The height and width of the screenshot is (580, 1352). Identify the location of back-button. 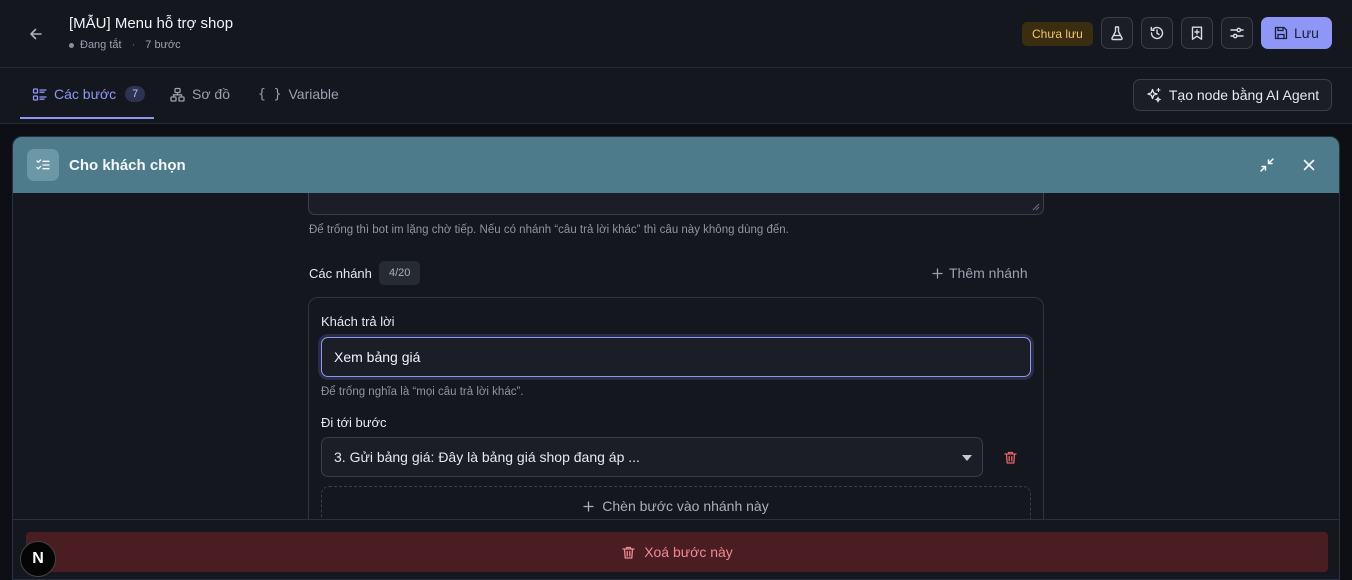
(36, 34).